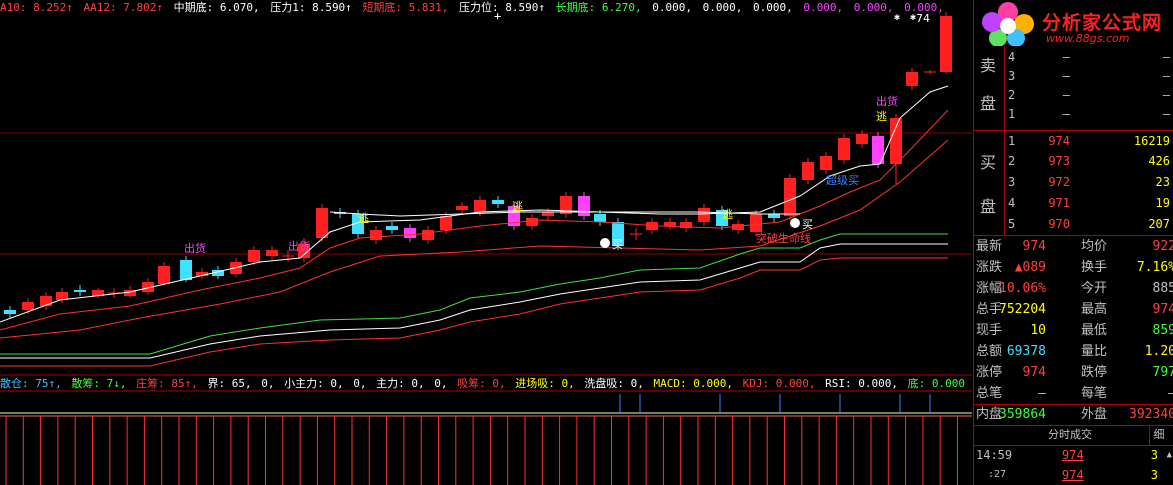  What do you see at coordinates (1074, 330) in the screenshot?
I see `stat-row-current-volume: 现手 10 最低 859` at bounding box center [1074, 330].